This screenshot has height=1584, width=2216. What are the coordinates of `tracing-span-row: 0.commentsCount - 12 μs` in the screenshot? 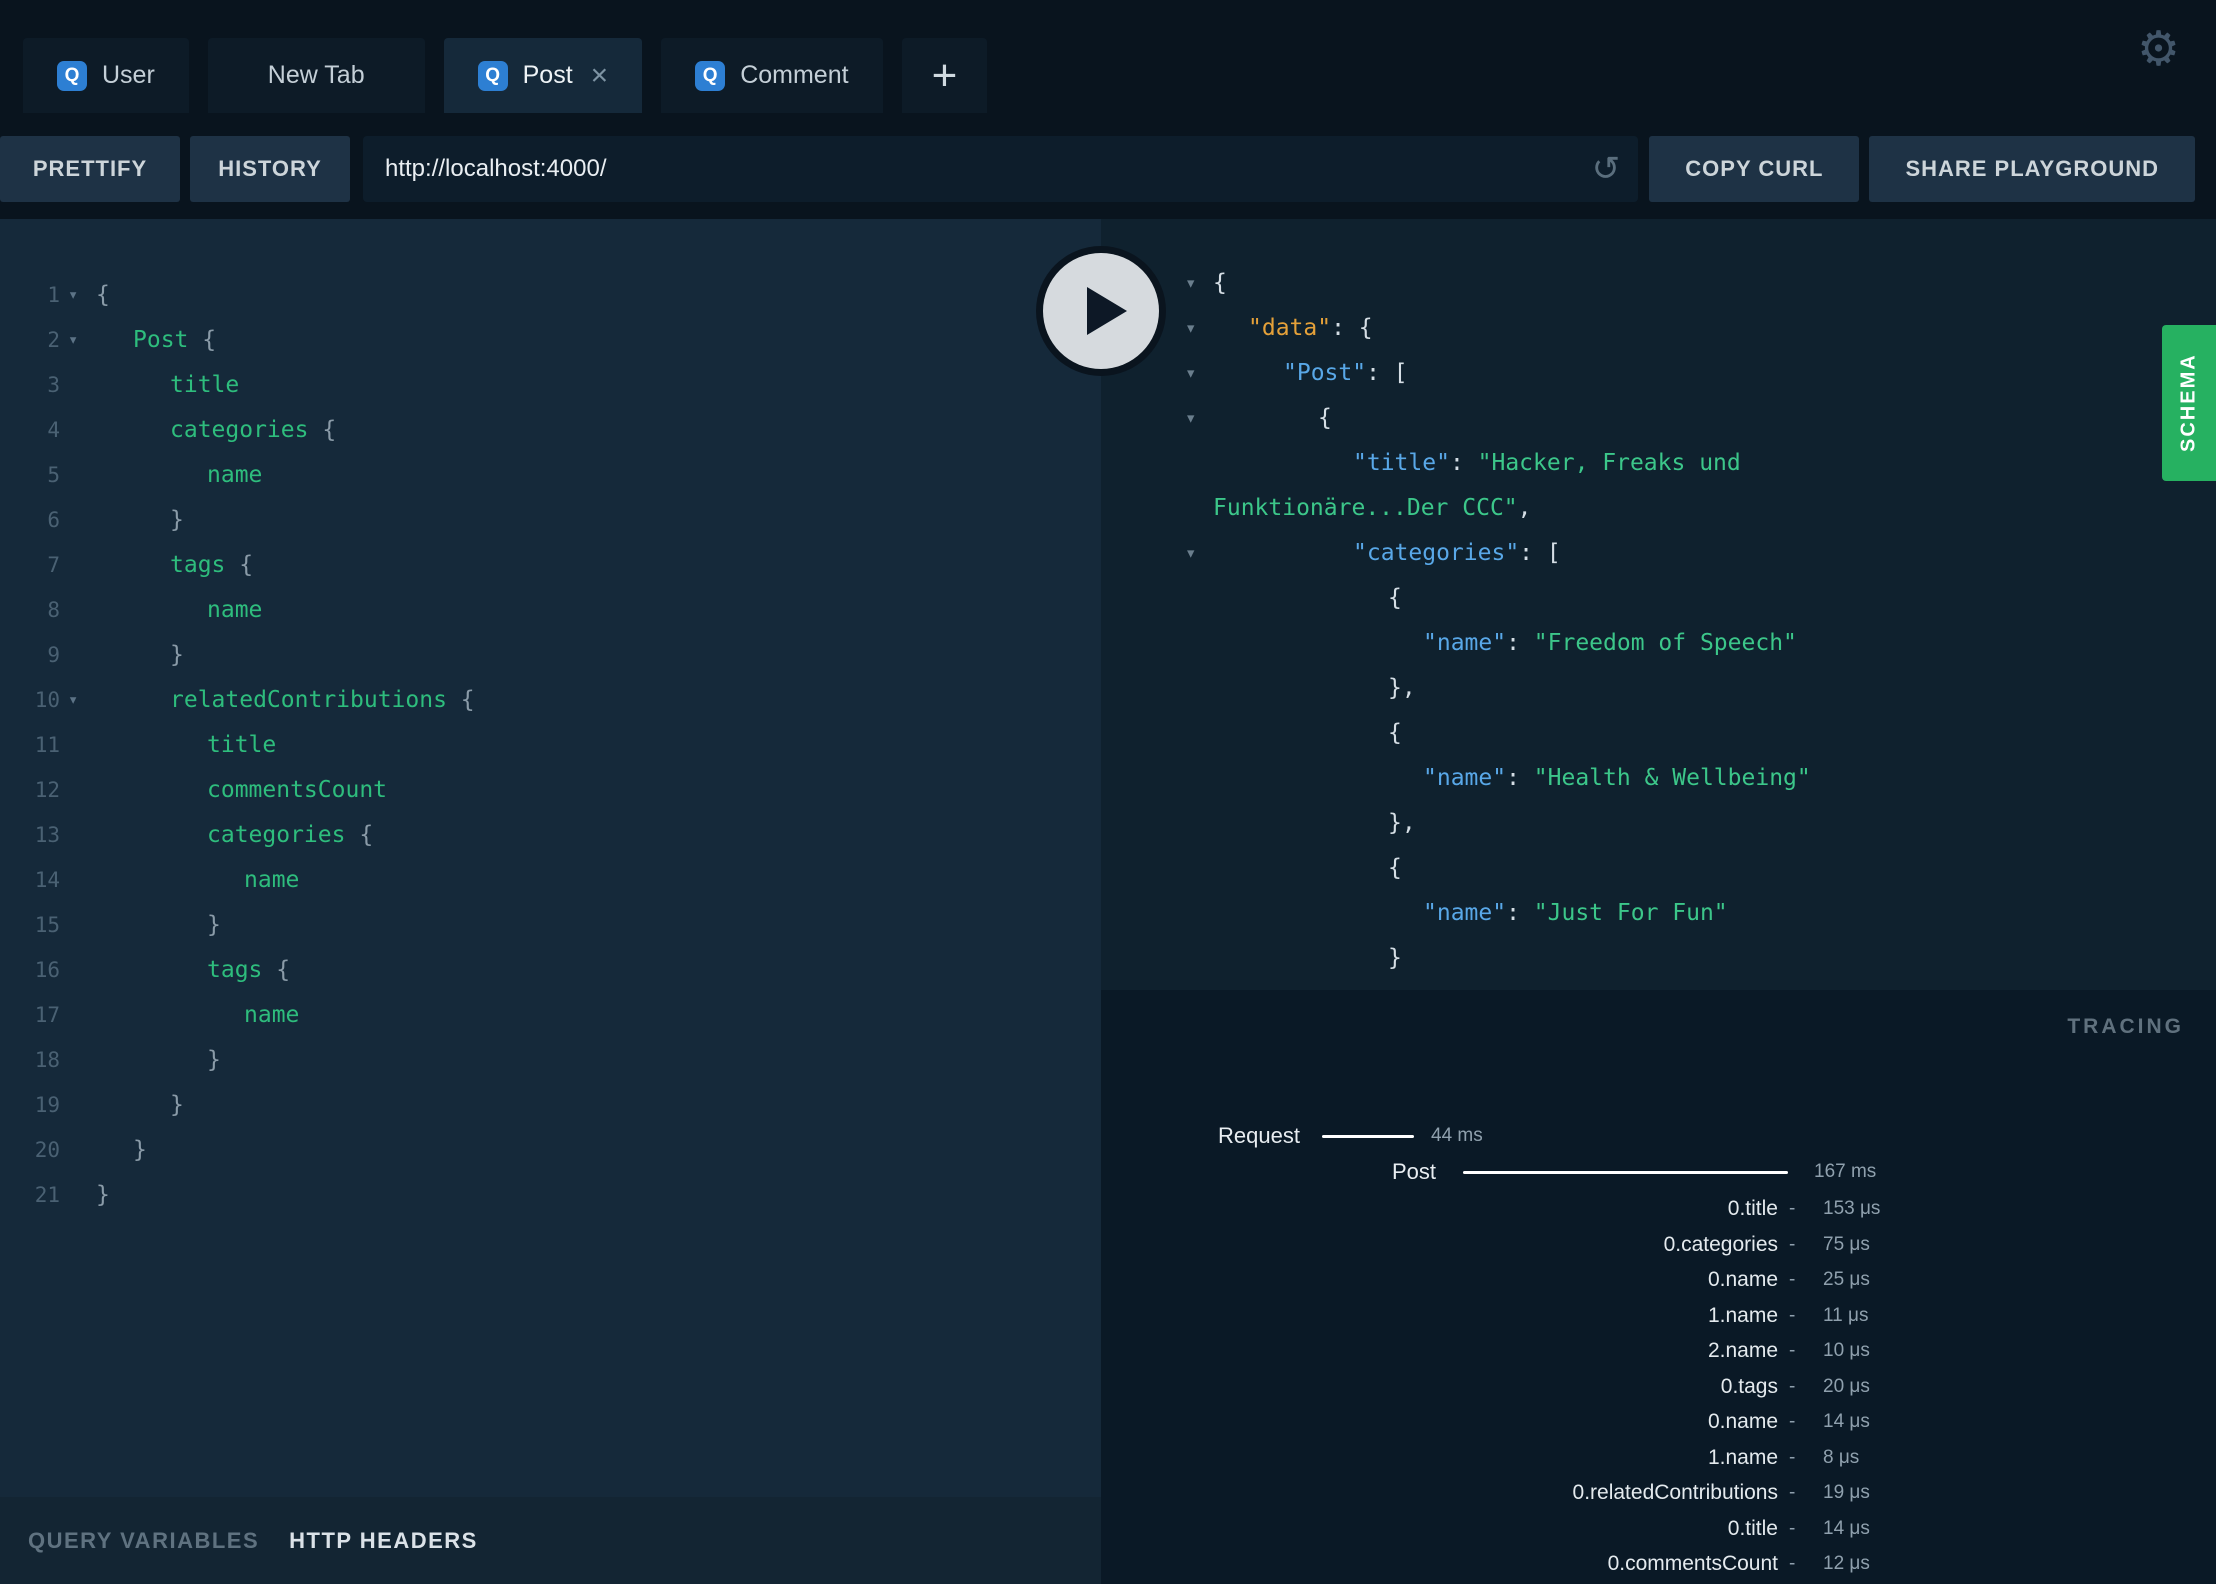 It's located at (1658, 1564).